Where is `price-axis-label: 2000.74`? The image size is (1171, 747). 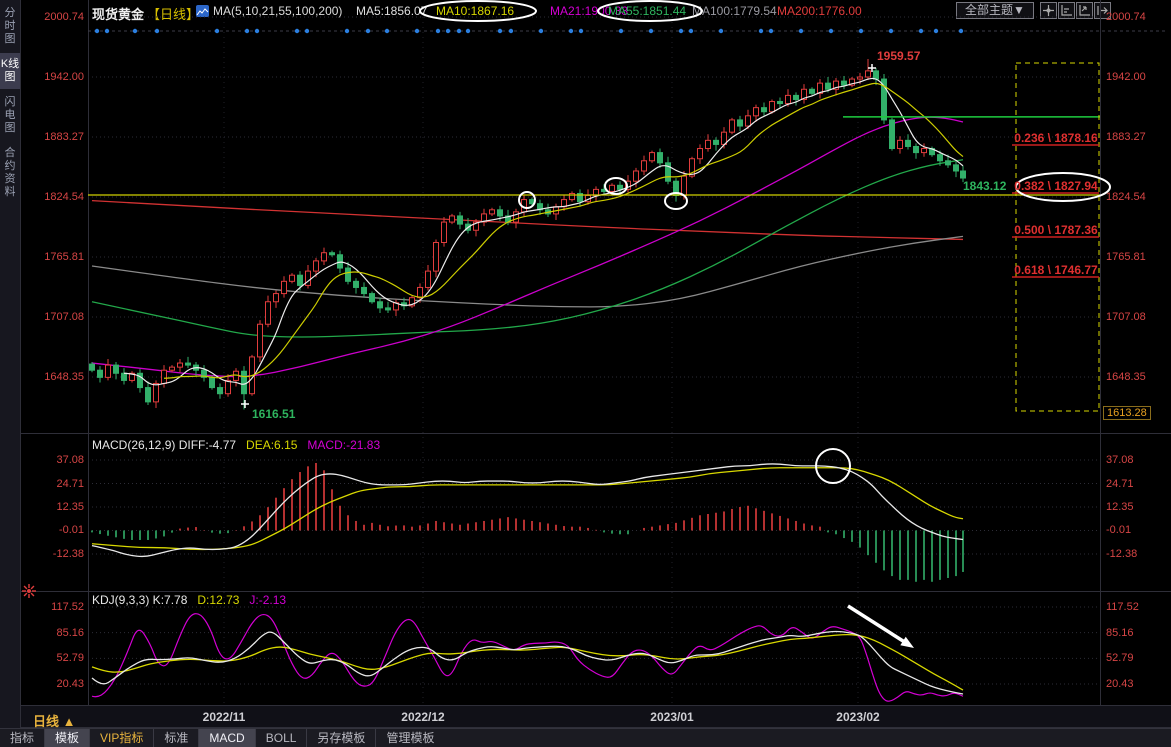 price-axis-label: 2000.74 is located at coordinates (64, 17).